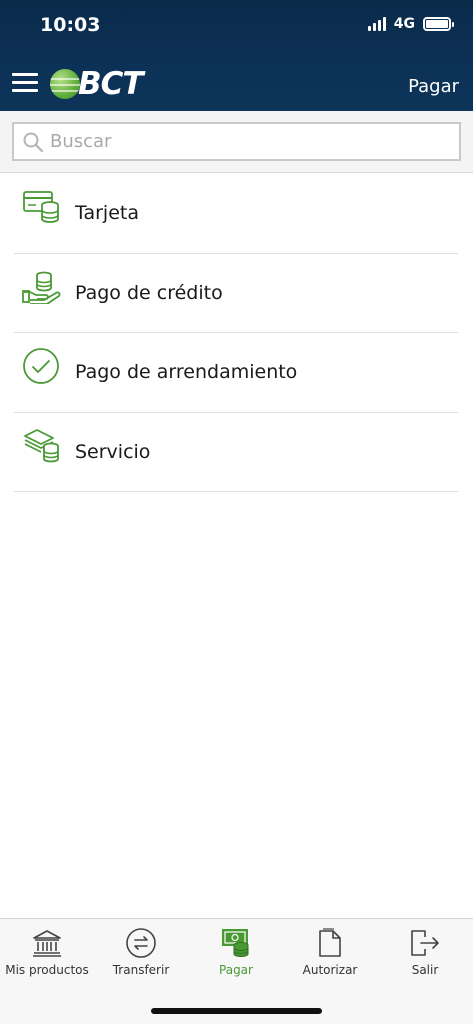 The width and height of the screenshot is (473, 1024). I want to click on bank-icon, so click(47, 943).